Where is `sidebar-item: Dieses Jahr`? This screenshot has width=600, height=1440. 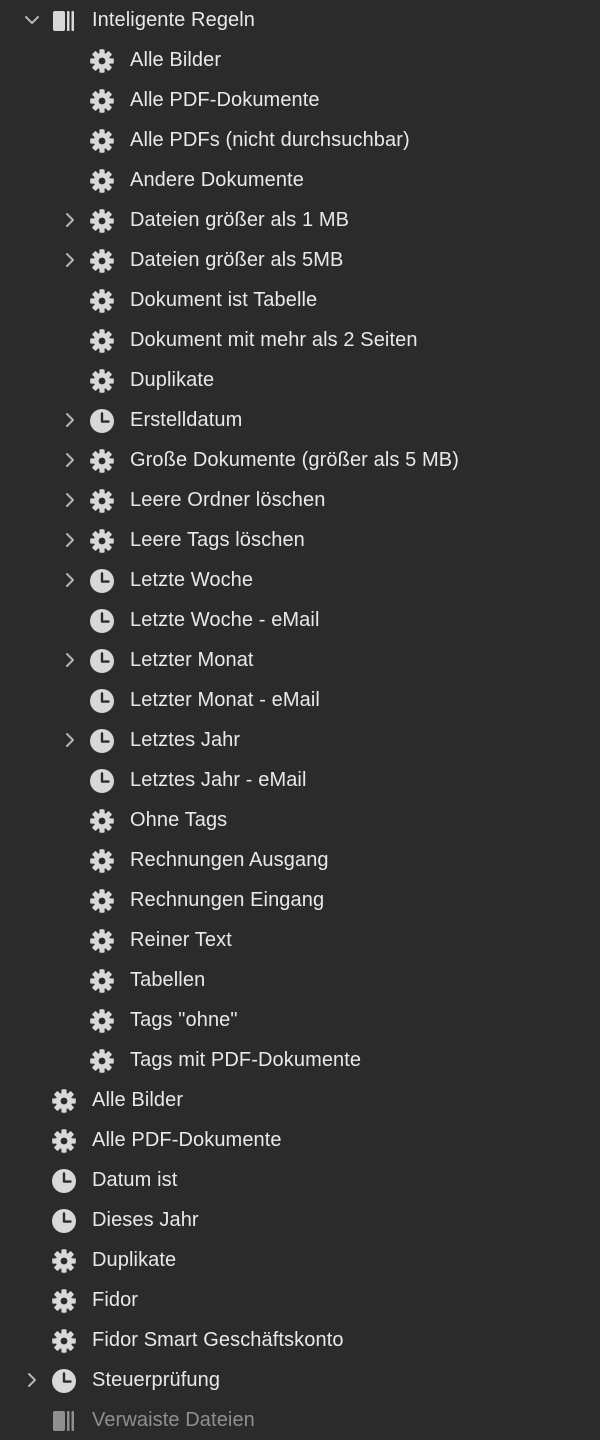
sidebar-item: Dieses Jahr is located at coordinates (300, 1220).